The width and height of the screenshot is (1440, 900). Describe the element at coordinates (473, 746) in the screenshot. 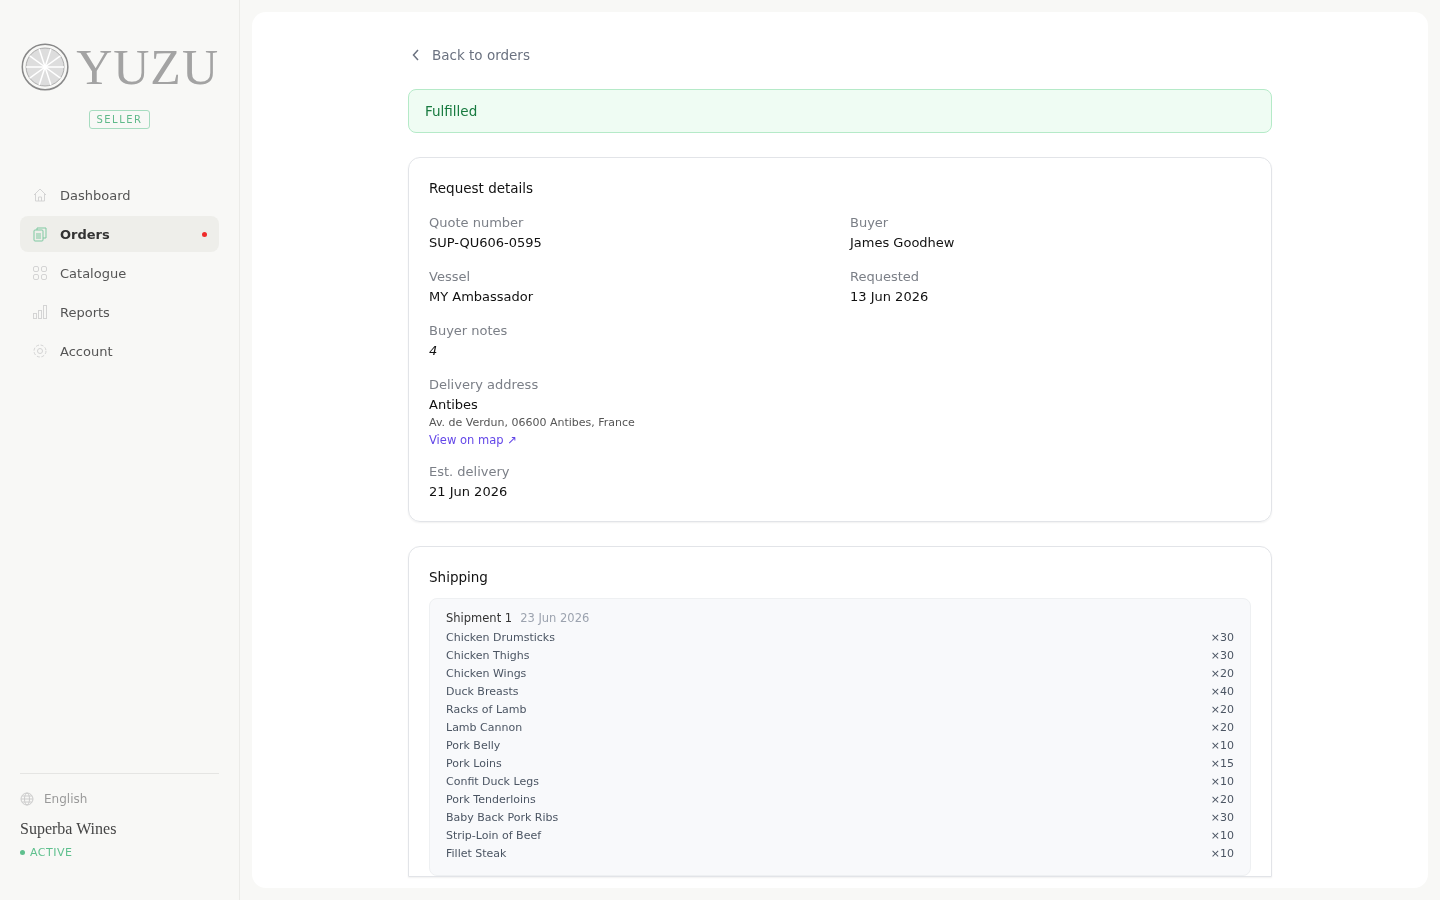

I see `item-name: Pork Belly` at that location.